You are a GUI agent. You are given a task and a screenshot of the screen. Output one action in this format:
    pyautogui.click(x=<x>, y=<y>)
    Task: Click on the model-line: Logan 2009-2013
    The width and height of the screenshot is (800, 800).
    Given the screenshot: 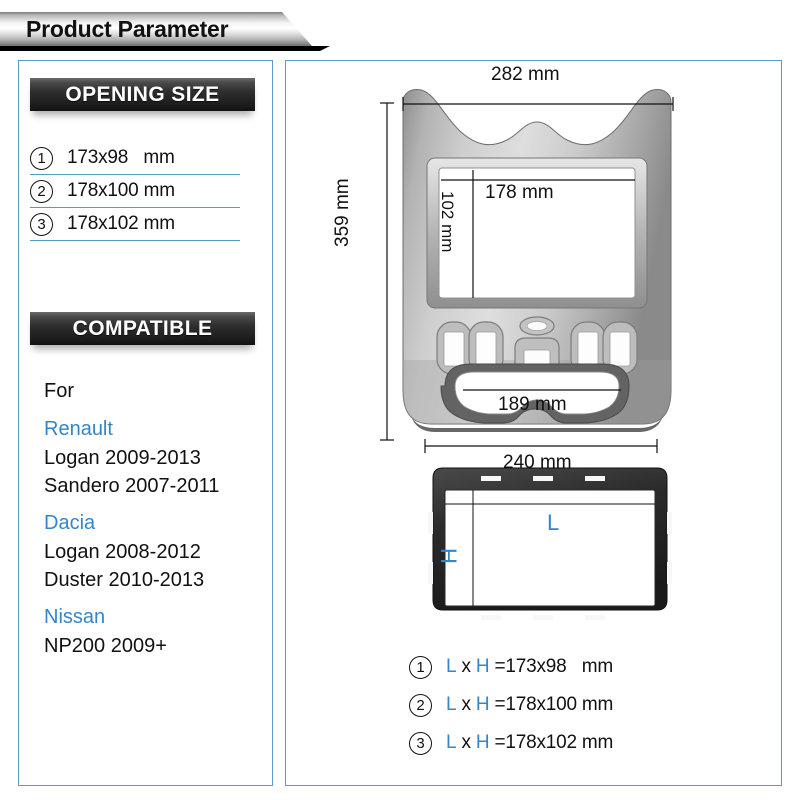 What is the action you would take?
    pyautogui.click(x=122, y=458)
    